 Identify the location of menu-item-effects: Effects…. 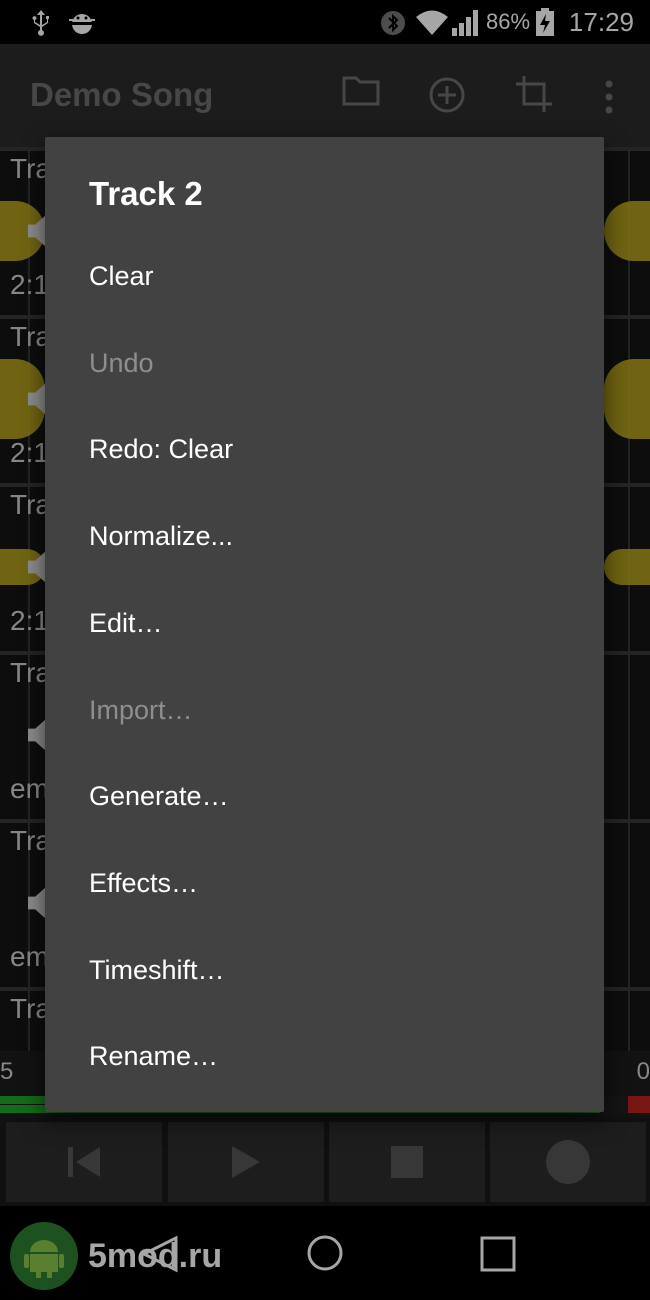
(324, 883).